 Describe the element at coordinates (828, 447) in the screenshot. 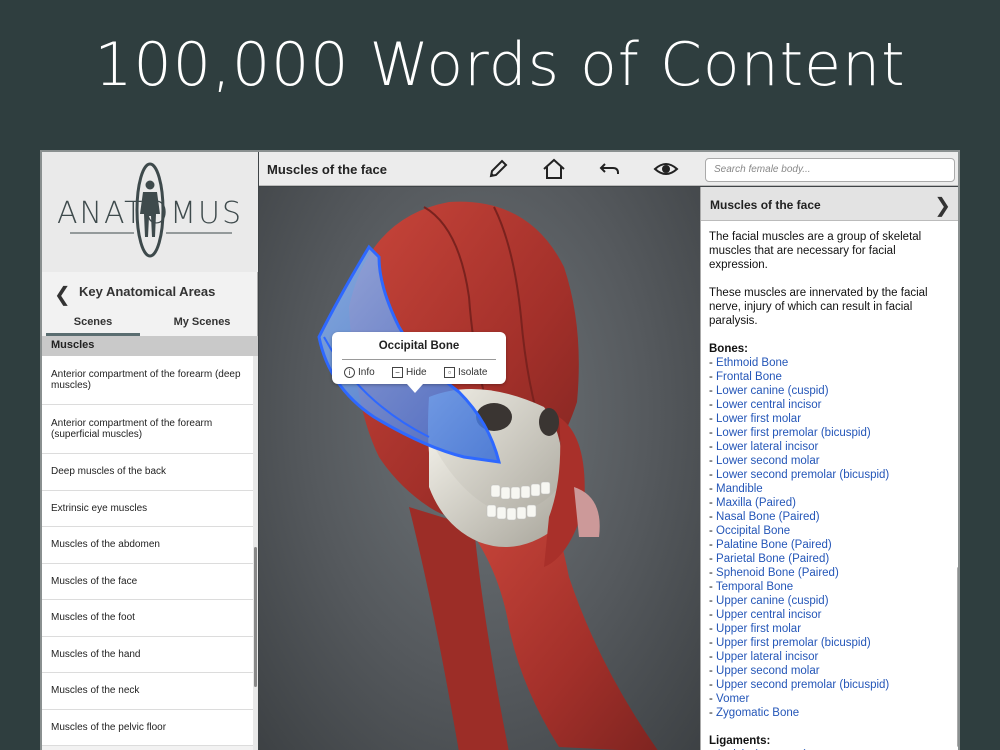

I see `info-link-row: - Lower lateral incisor` at that location.